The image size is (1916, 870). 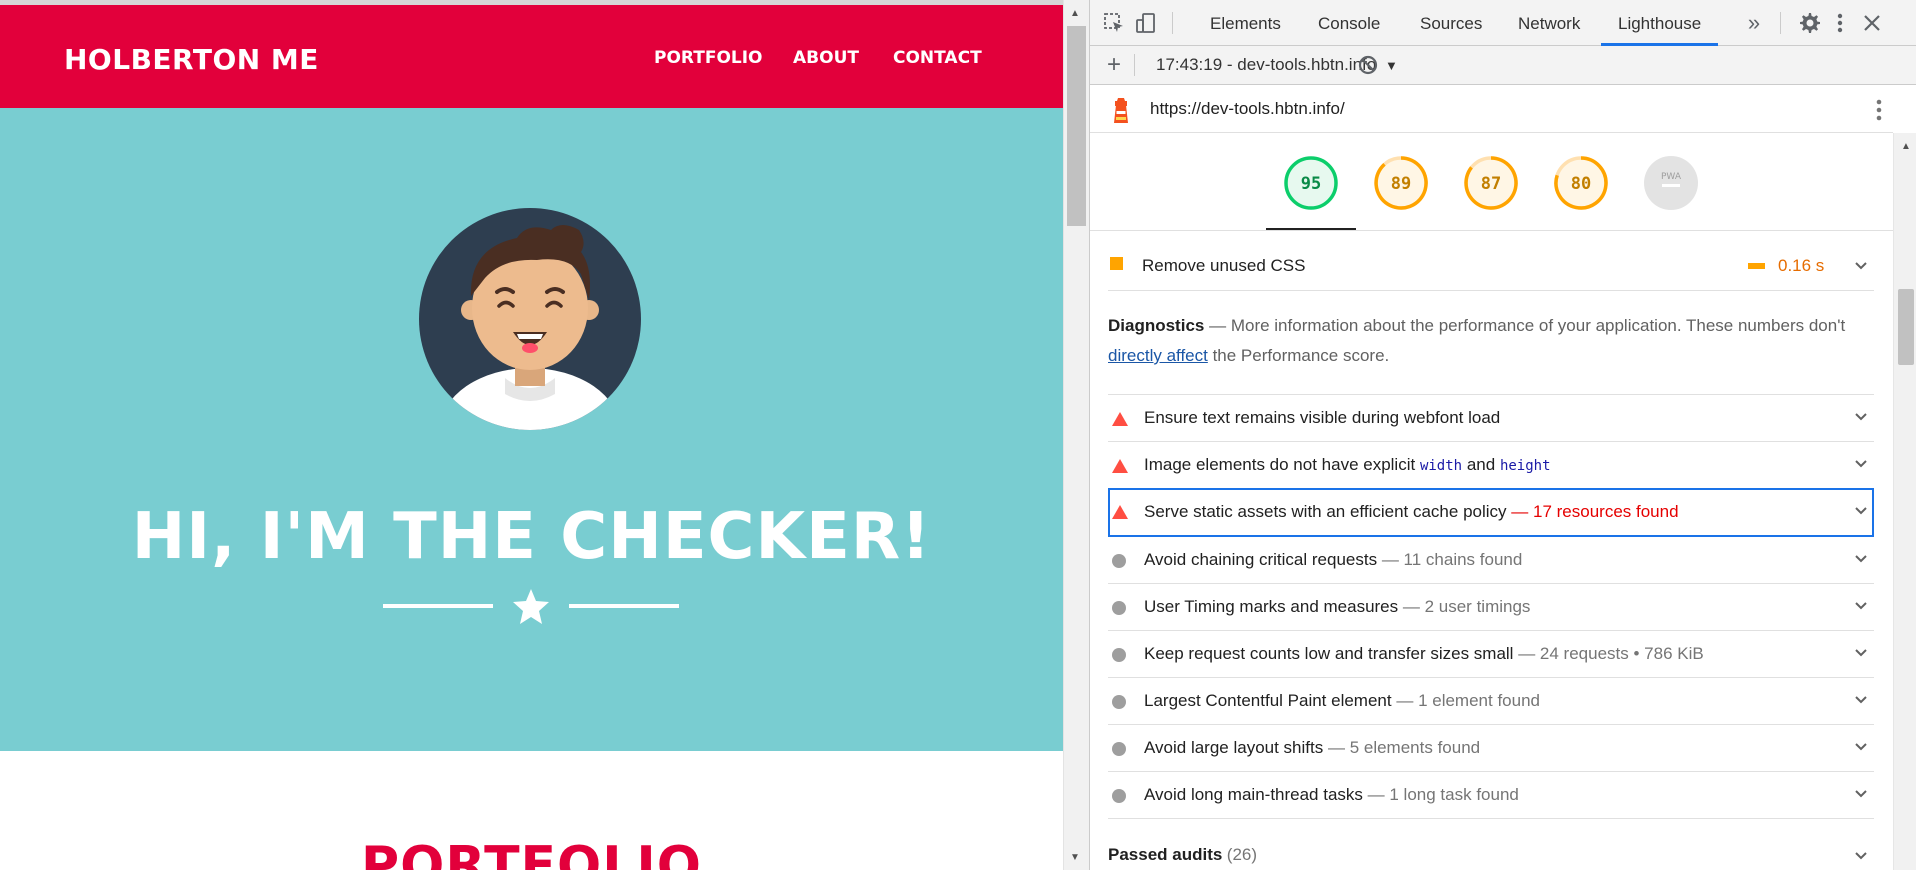 I want to click on nav-link-portfolio: PORTFOLIO, so click(x=708, y=58).